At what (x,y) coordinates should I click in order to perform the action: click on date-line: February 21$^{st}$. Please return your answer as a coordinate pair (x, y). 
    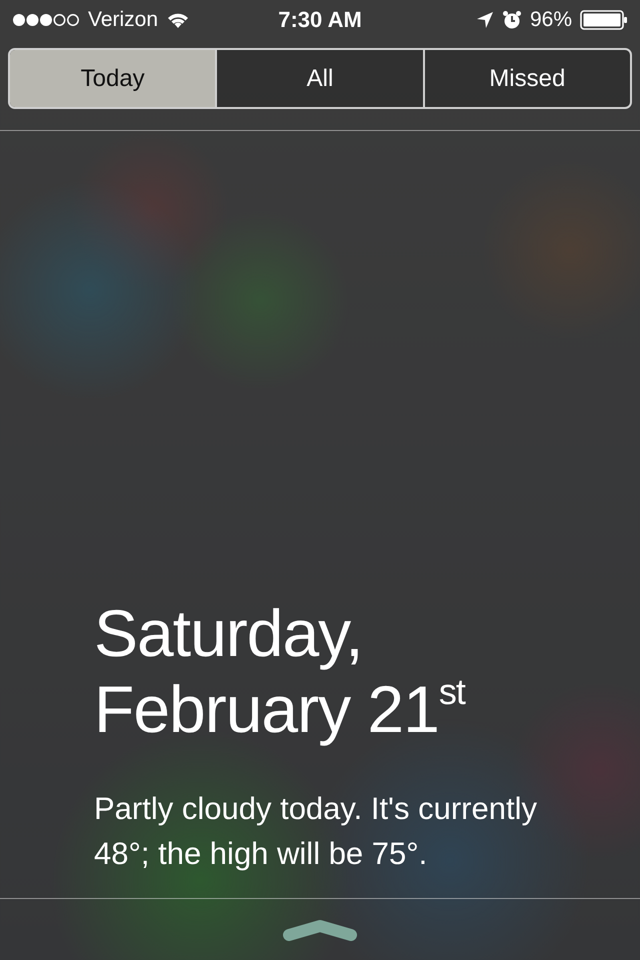
    Looking at the image, I should click on (280, 709).